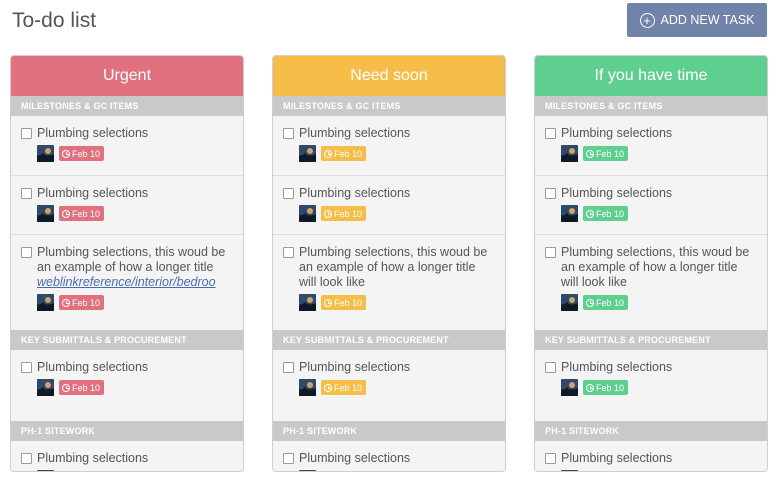 The width and height of the screenshot is (778, 491). What do you see at coordinates (697, 20) in the screenshot?
I see `add-new-task-button: + ADD NEW TASK` at bounding box center [697, 20].